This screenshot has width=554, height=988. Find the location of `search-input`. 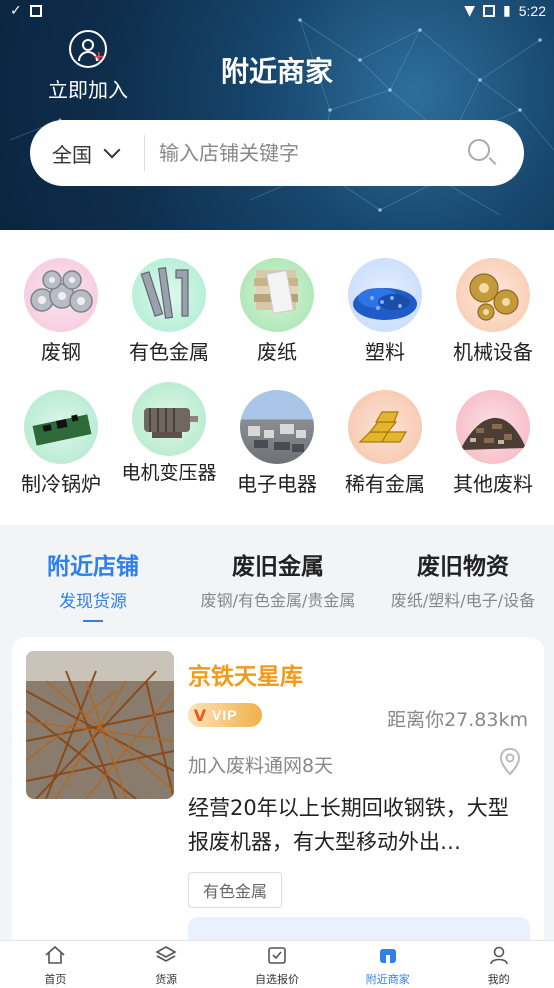

search-input is located at coordinates (310, 153).